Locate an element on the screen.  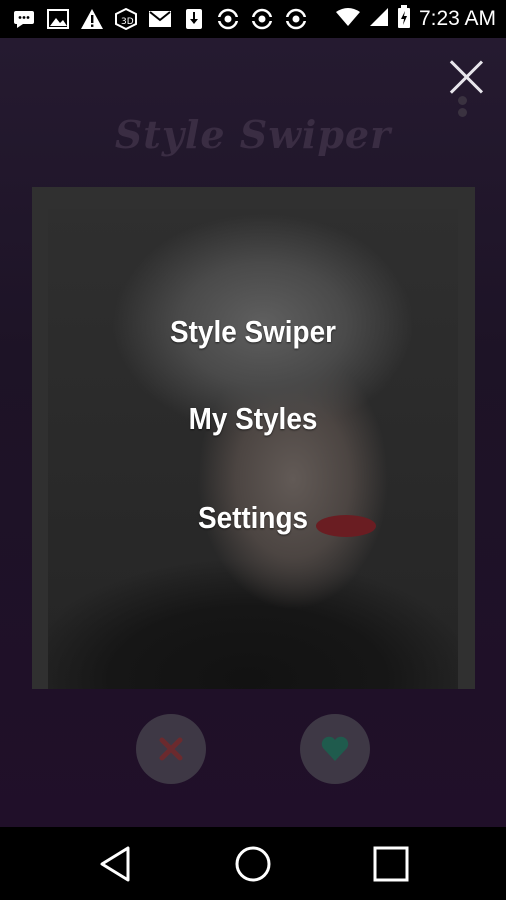
dislike-button is located at coordinates (171, 749).